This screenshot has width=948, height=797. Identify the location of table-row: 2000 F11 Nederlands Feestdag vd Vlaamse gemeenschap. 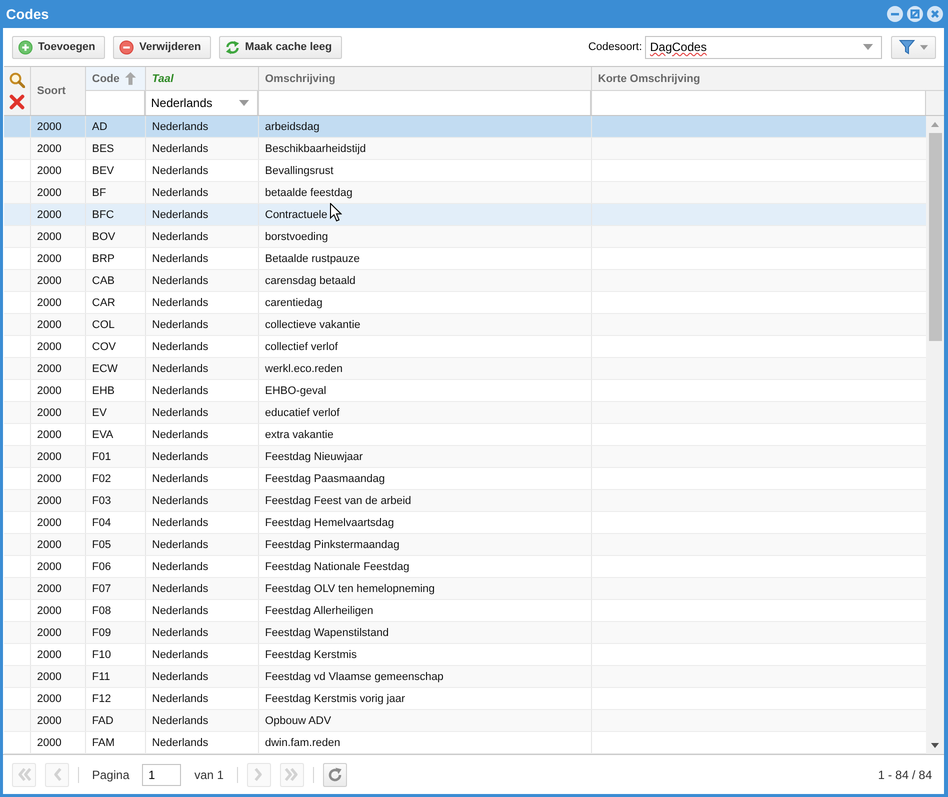
(465, 677).